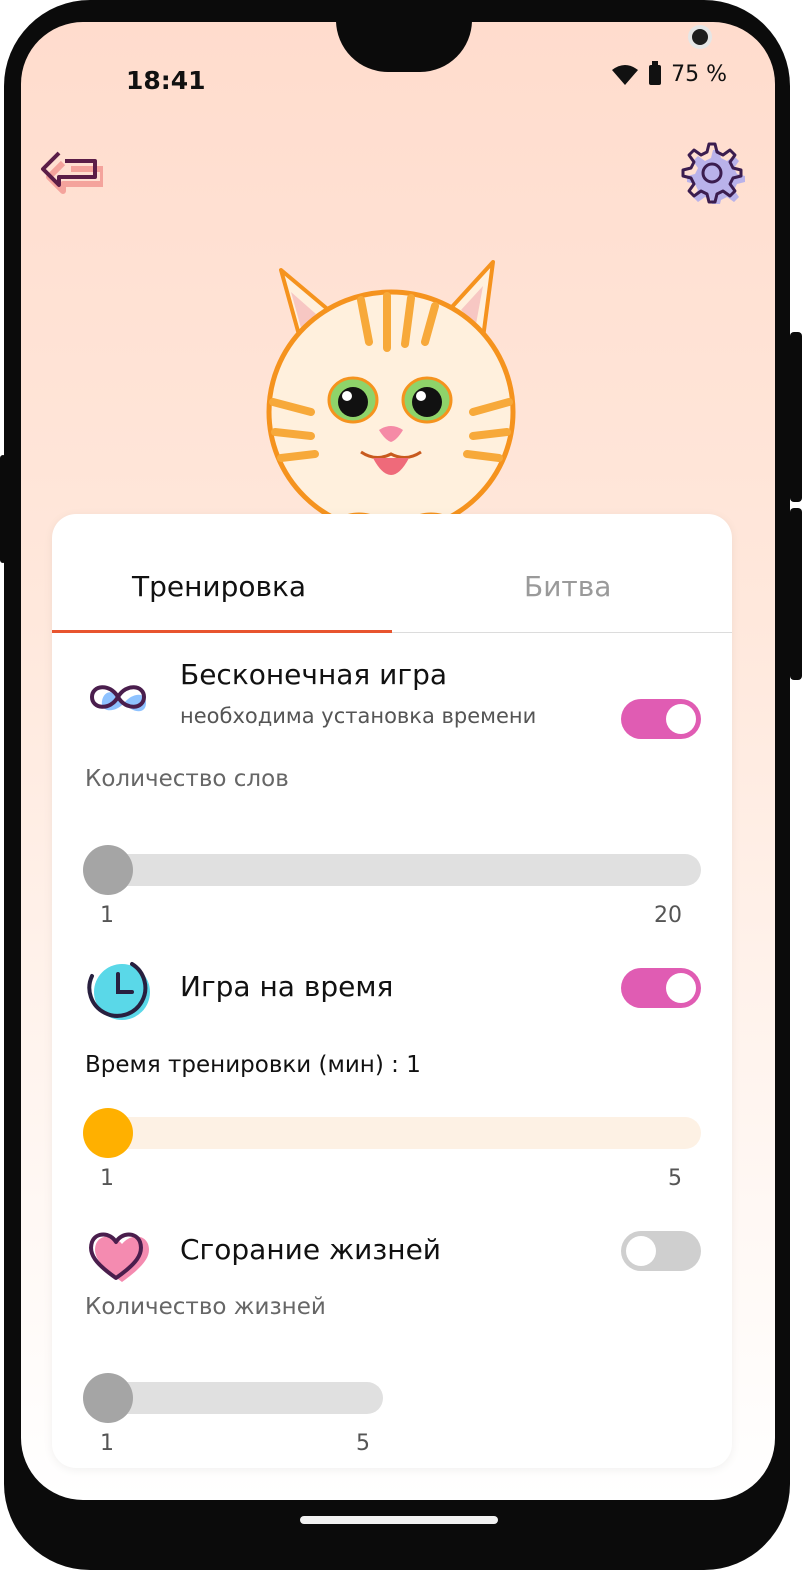 This screenshot has width=808, height=1582. I want to click on camera, so click(700, 37).